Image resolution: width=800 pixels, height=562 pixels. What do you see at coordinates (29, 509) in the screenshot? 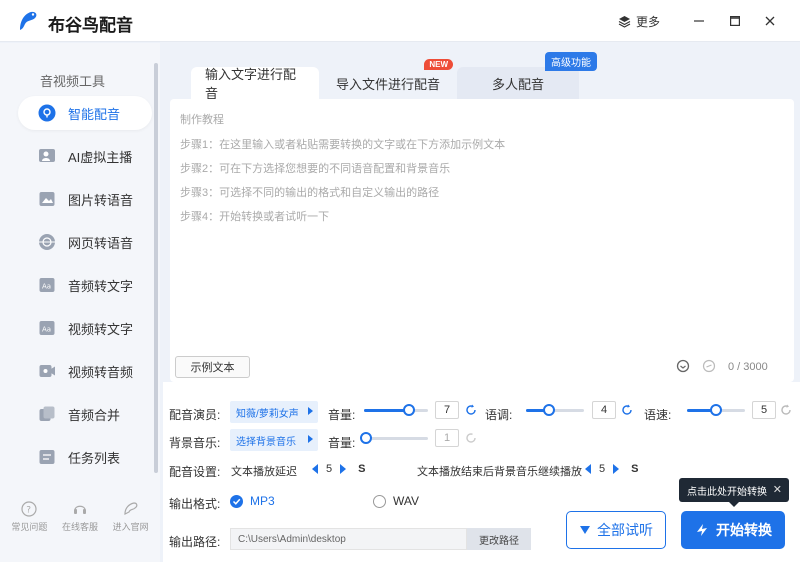
I see `help-icon: ?` at bounding box center [29, 509].